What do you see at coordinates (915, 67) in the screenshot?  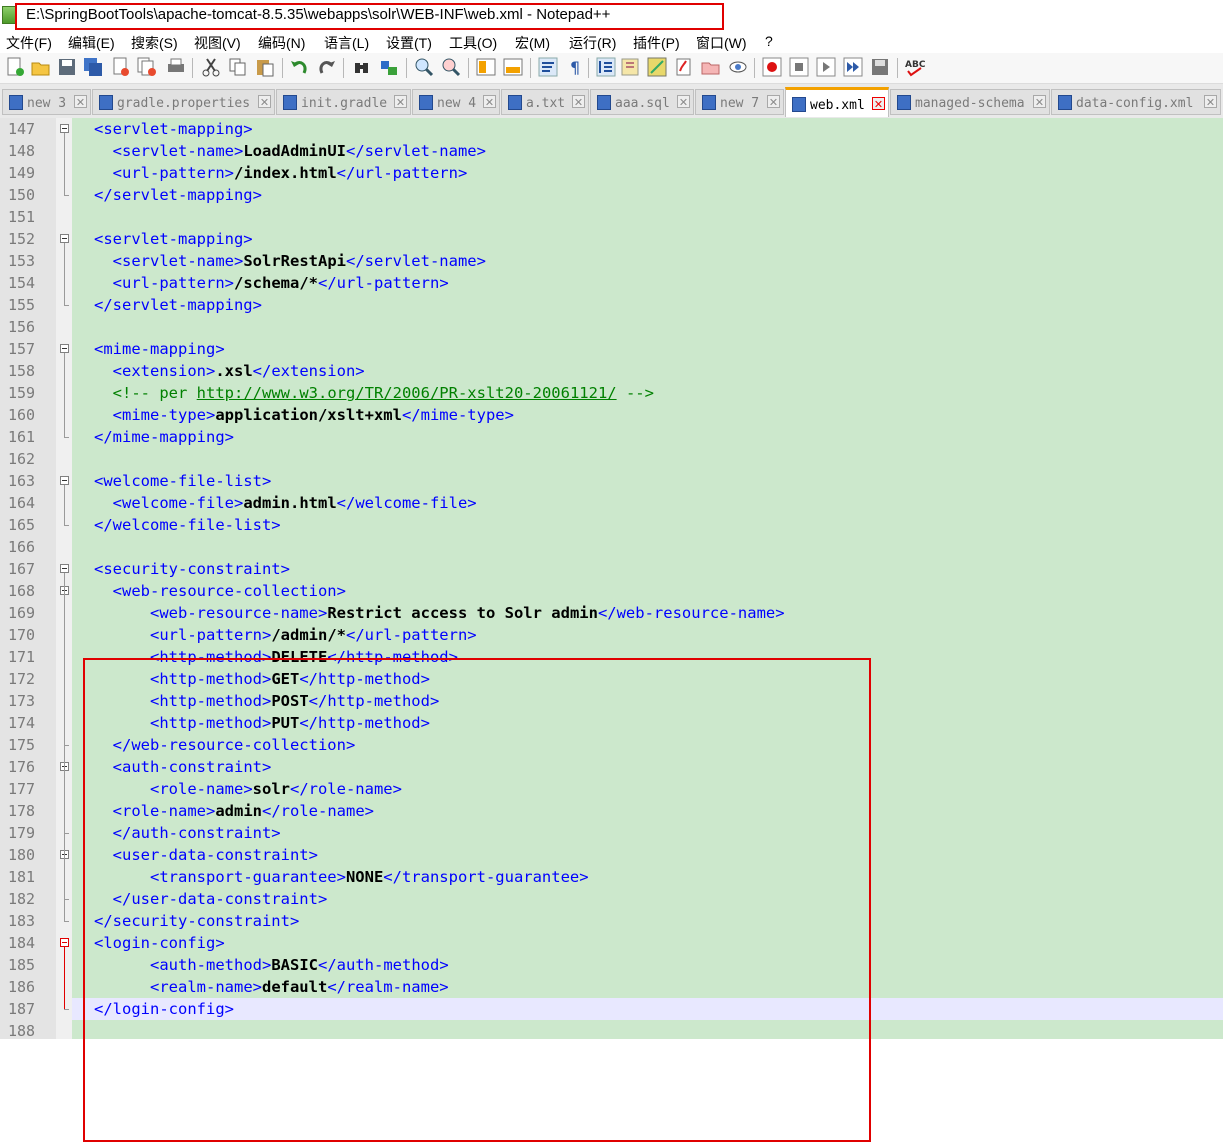 I see `spellcheck-icon: ABC` at bounding box center [915, 67].